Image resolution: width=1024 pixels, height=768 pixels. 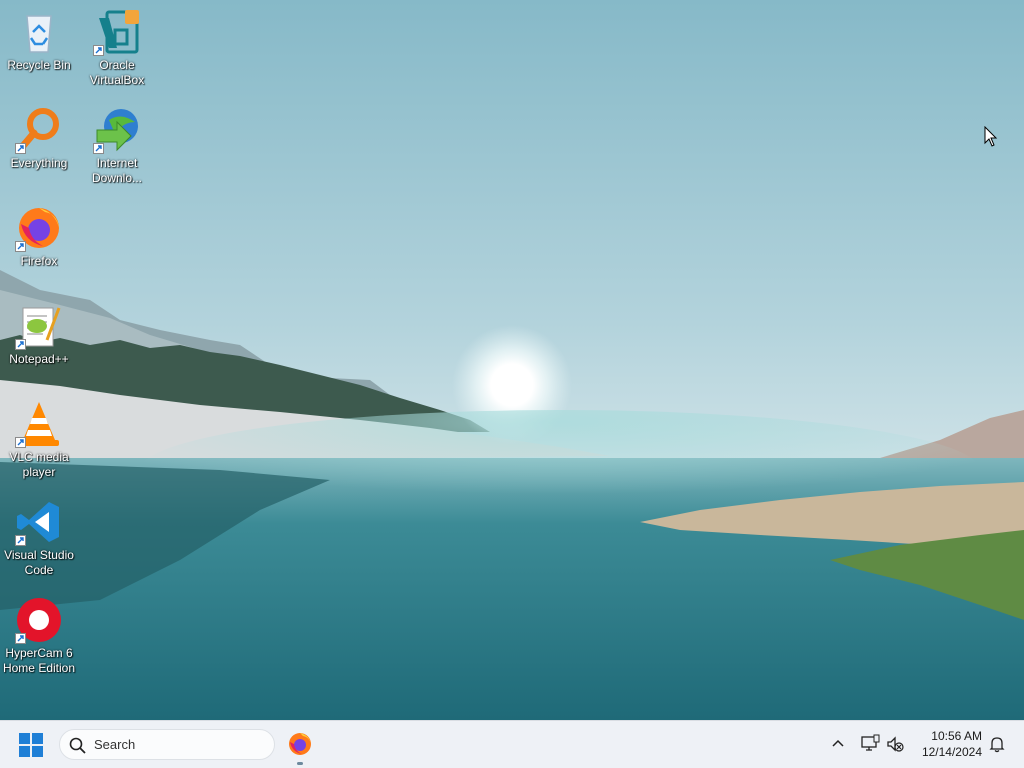 I want to click on system-clock: 10:56 AM 12/14/2024, so click(x=947, y=744).